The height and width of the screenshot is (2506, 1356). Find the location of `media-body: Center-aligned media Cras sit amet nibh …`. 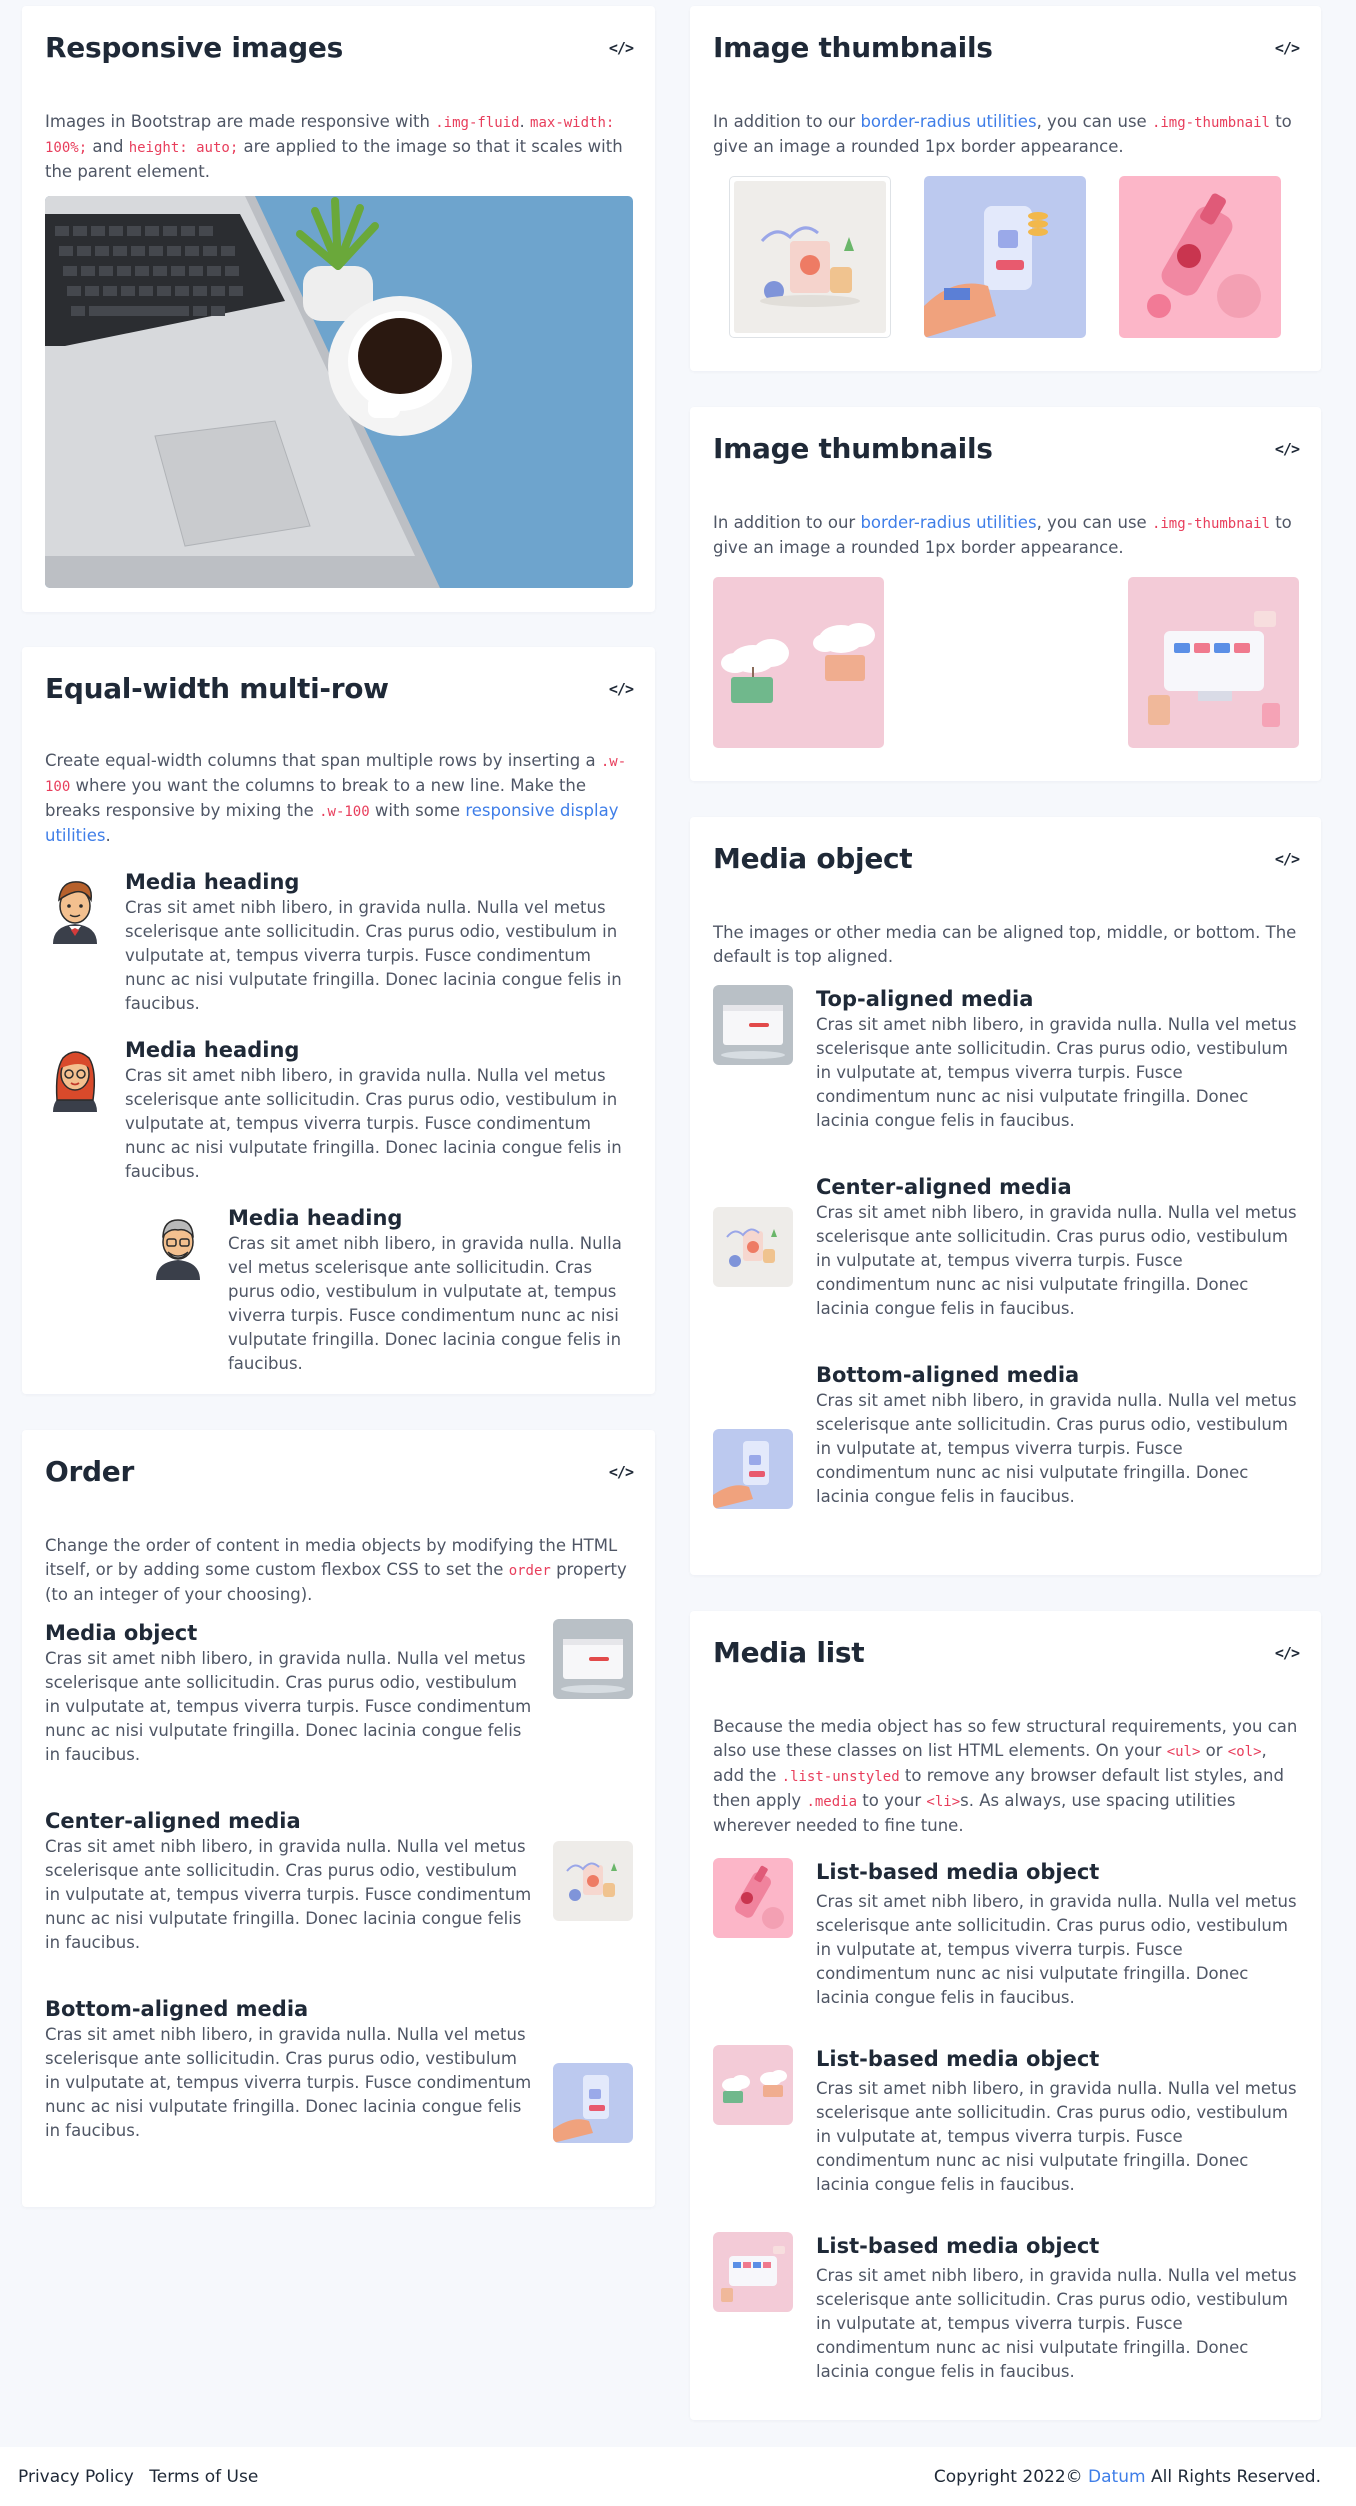

media-body: Center-aligned media Cras sit amet nibh … is located at coordinates (1057, 1247).